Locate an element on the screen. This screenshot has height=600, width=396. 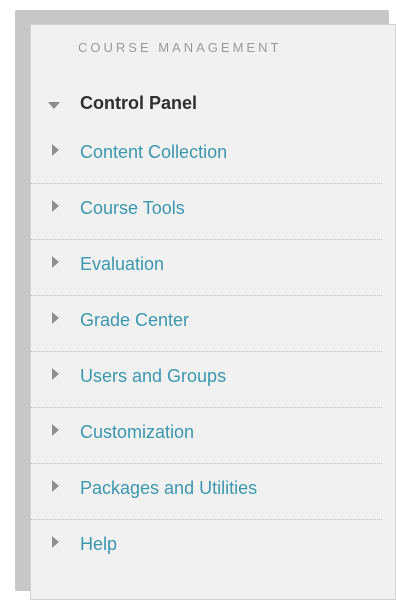
menu-item-label: Grade Center is located at coordinates (134, 320).